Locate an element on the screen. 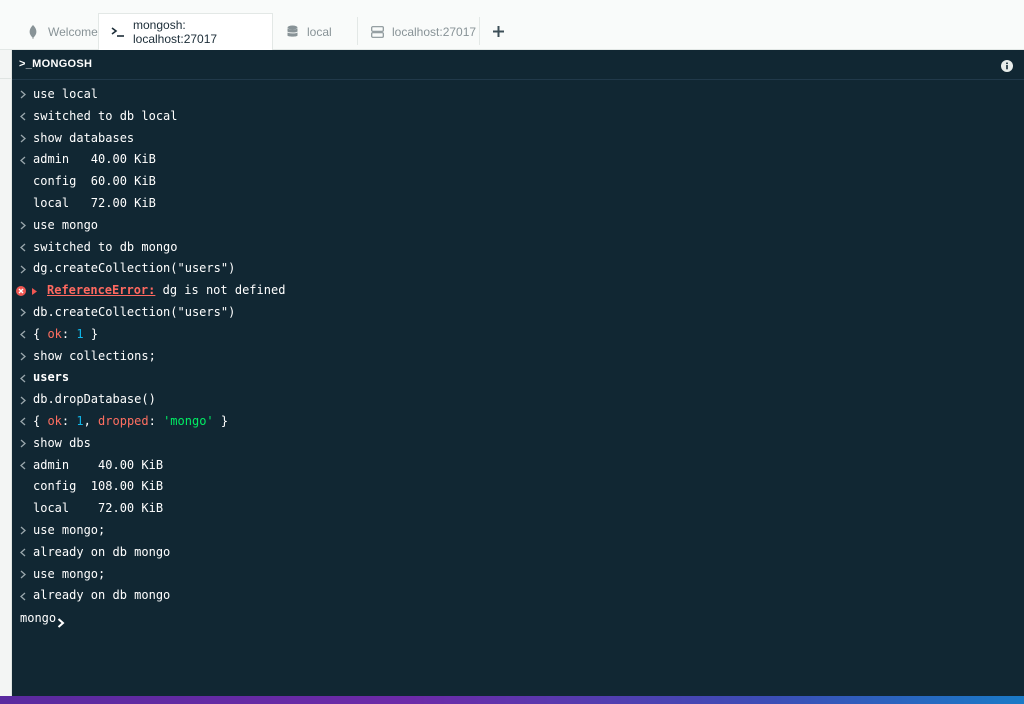  tab-label: localhost:27017 is located at coordinates (434, 31).